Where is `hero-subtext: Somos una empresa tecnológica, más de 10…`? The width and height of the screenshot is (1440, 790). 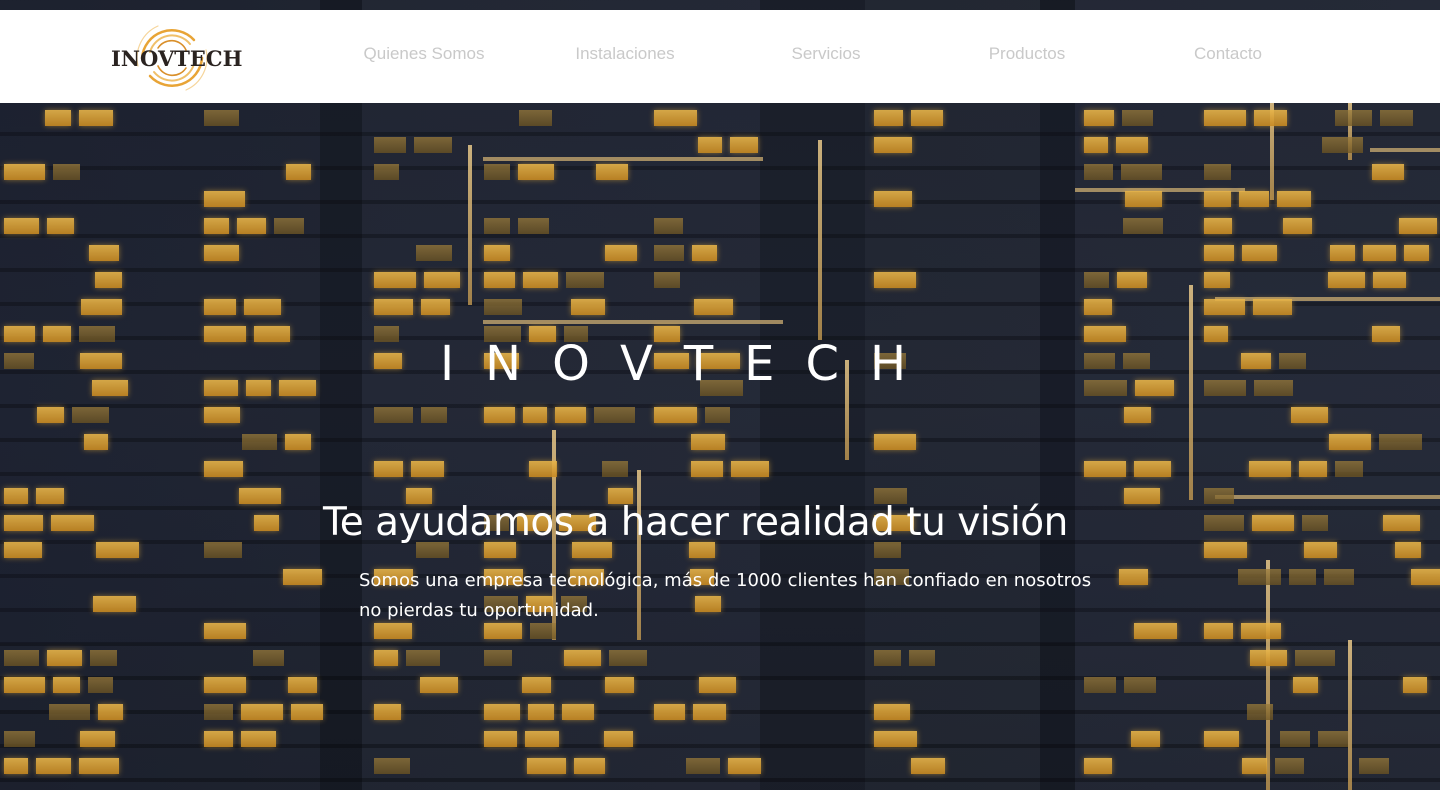 hero-subtext: Somos una empresa tecnológica, más de 10… is located at coordinates (725, 595).